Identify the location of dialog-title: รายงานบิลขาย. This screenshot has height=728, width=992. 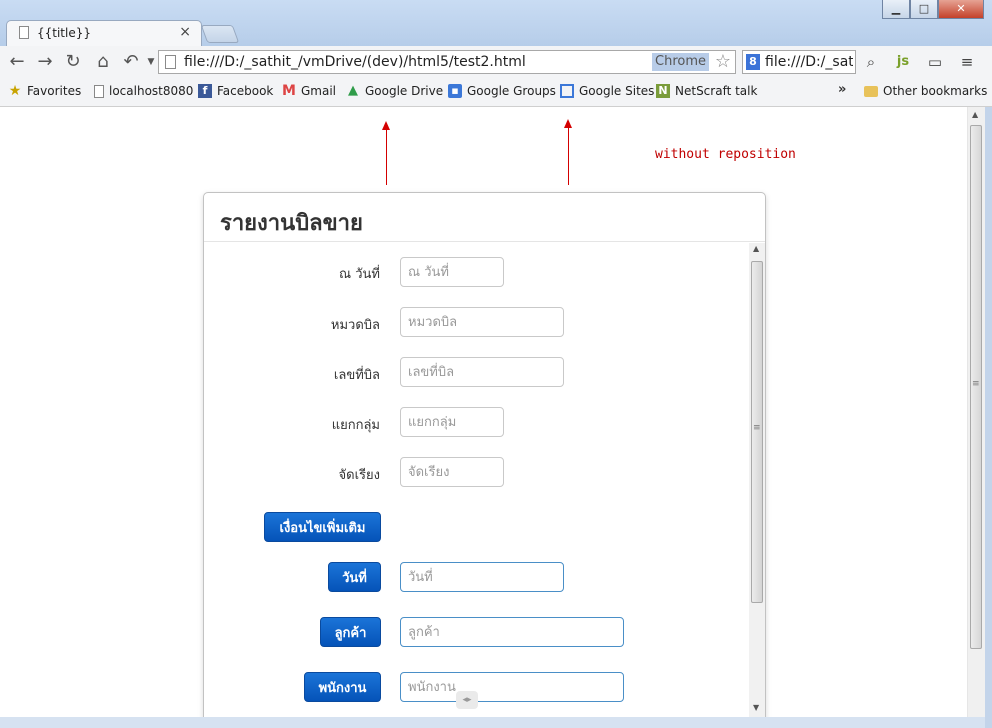
(291, 223).